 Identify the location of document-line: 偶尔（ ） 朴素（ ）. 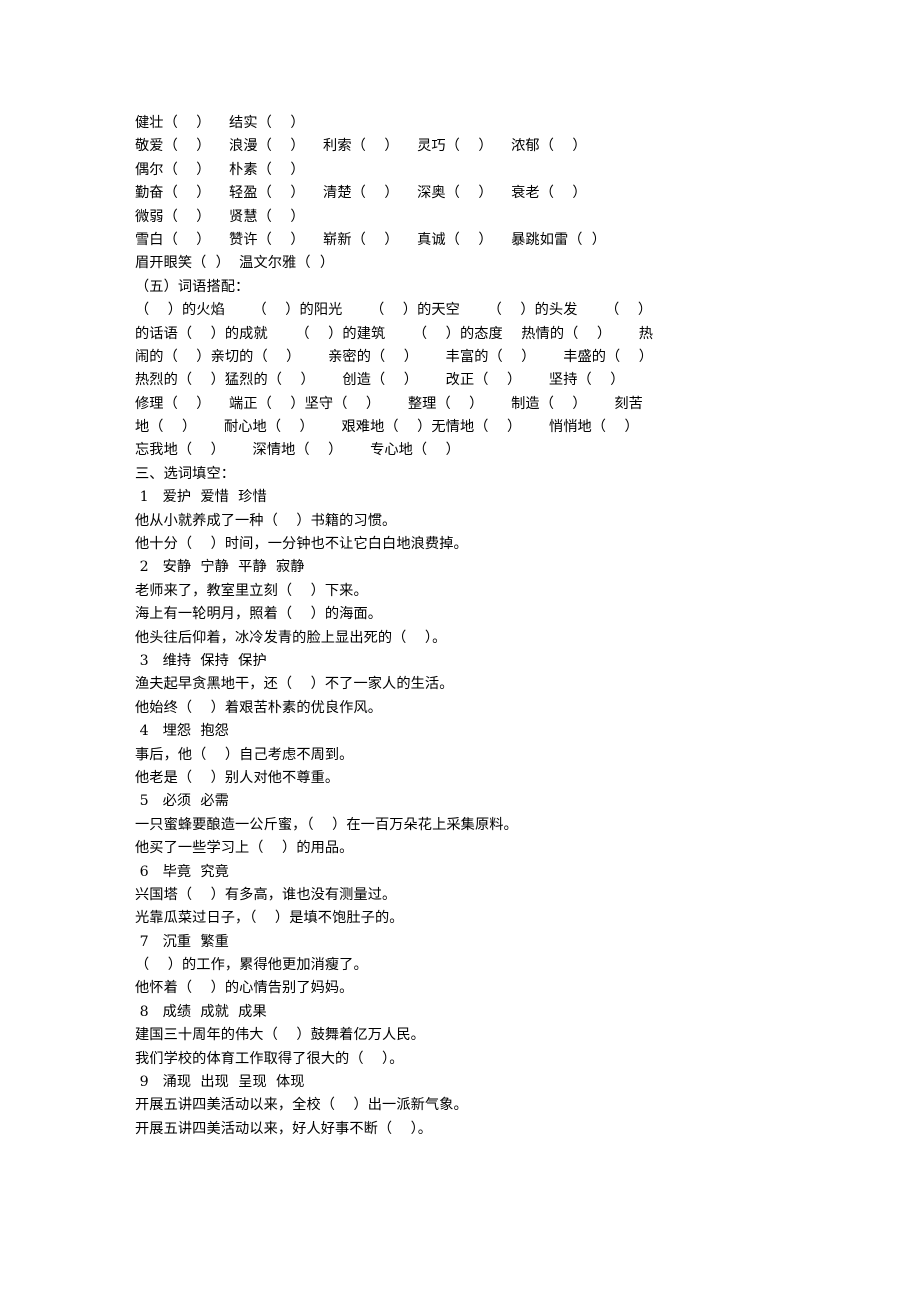
(220, 169).